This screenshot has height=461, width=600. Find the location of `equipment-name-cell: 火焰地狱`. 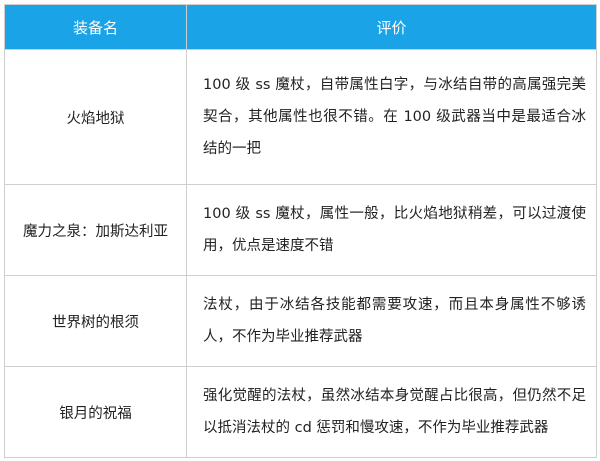

equipment-name-cell: 火焰地狱 is located at coordinates (95, 117).